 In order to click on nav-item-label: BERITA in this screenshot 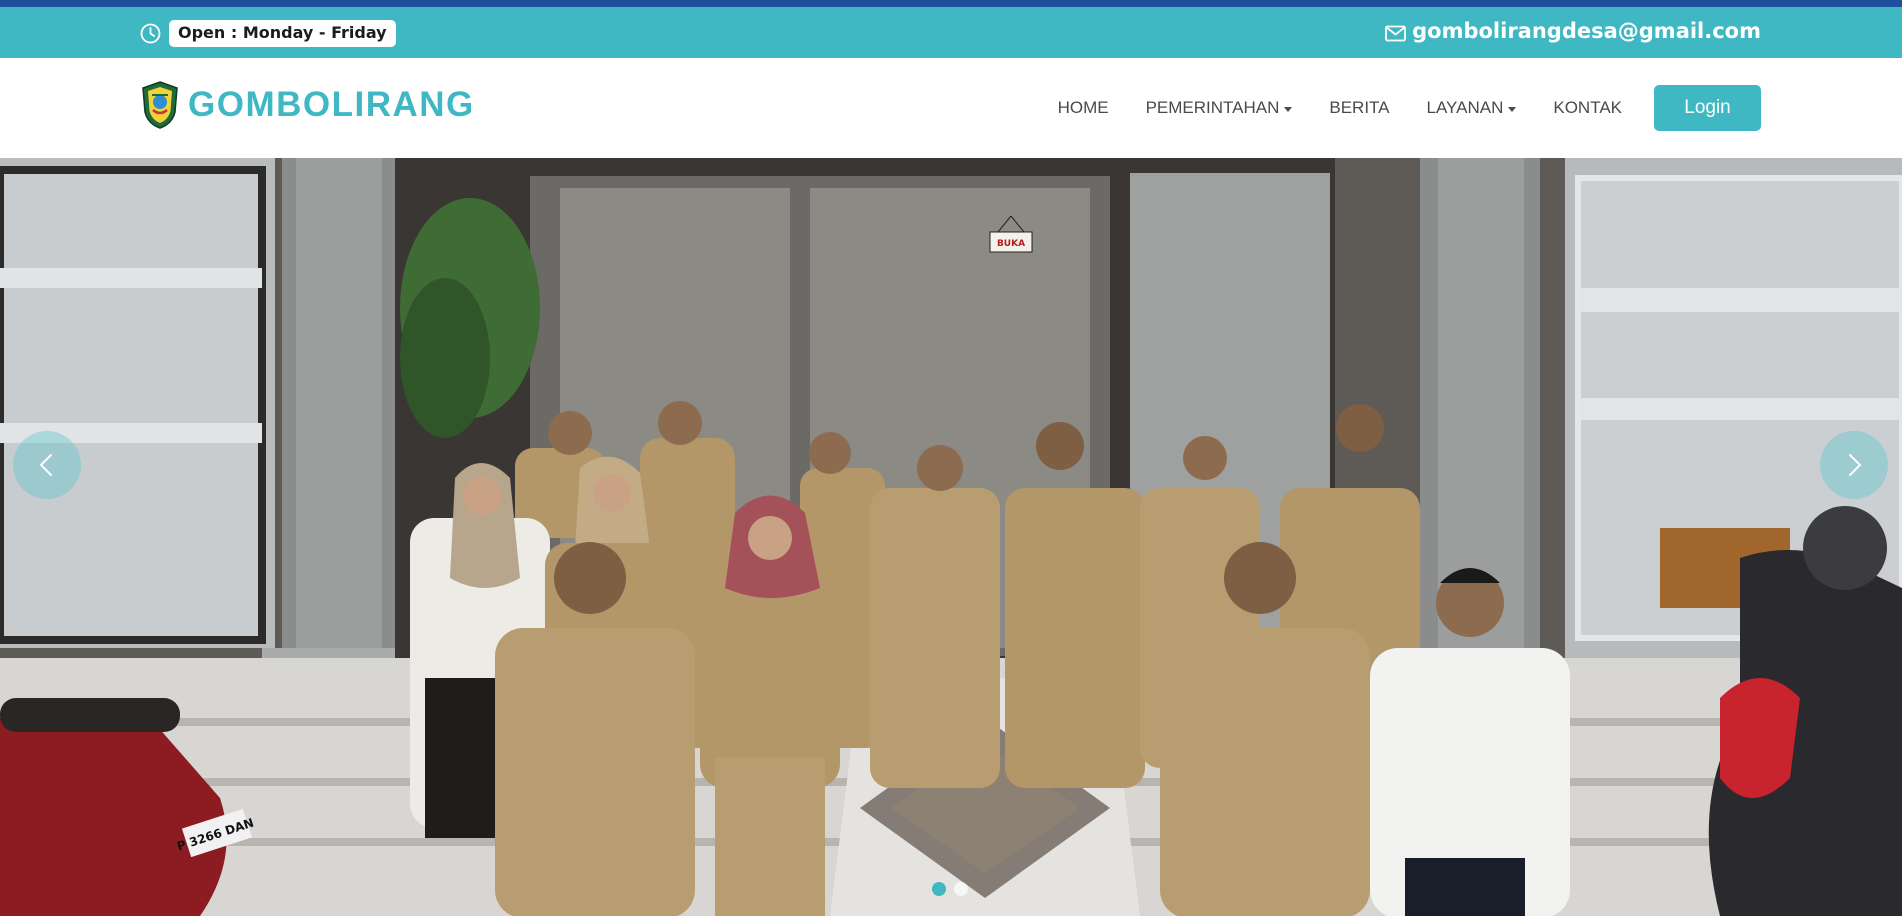, I will do `click(1359, 107)`.